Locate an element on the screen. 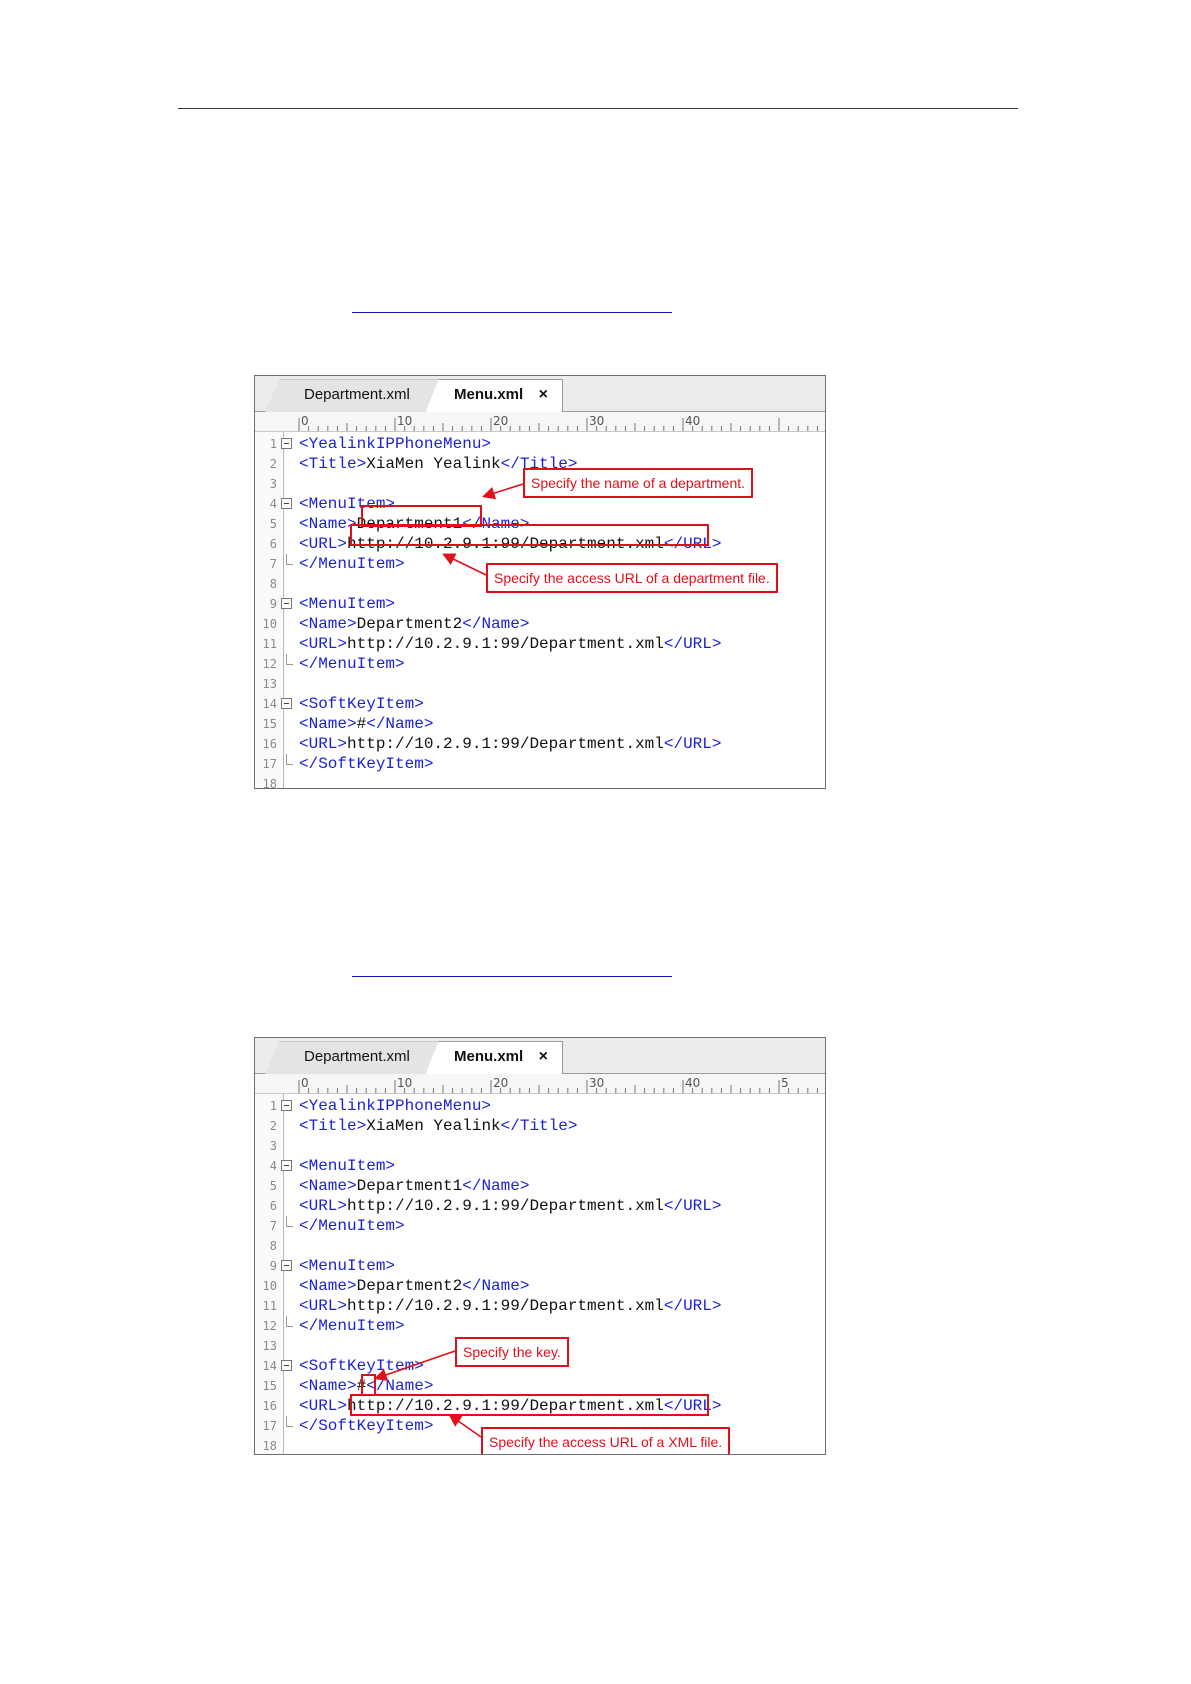 This screenshot has width=1191, height=1684. code-line: 7 </MenuItem> is located at coordinates (540, 1226).